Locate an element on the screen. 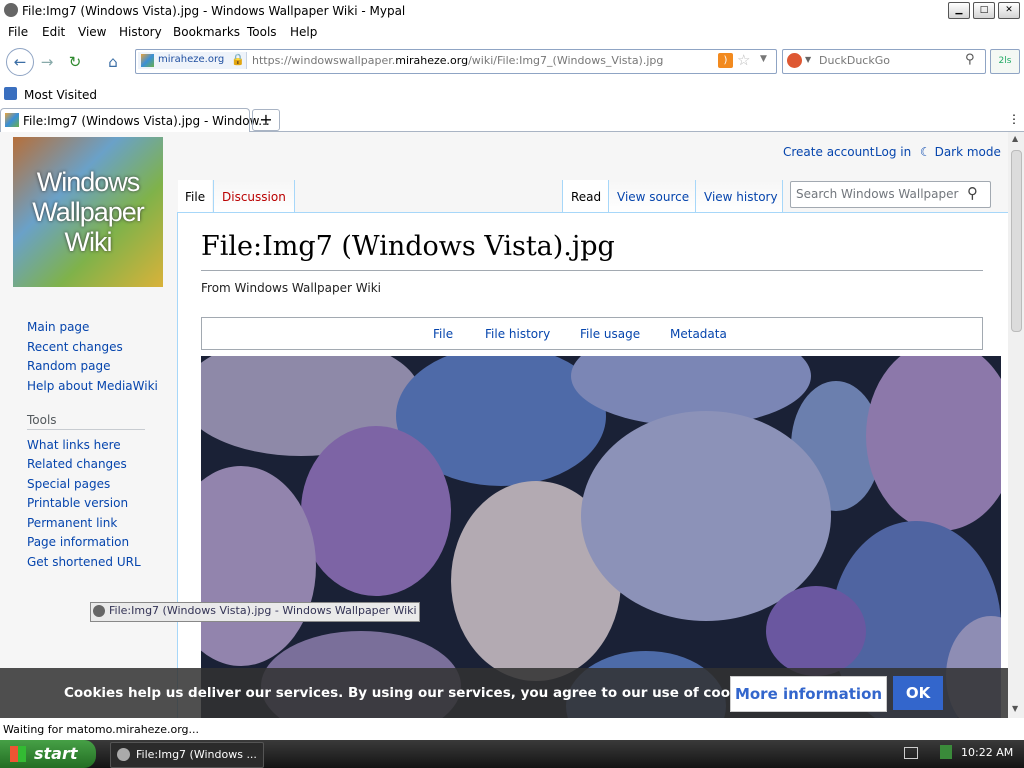 The height and width of the screenshot is (768, 1024). file-tab-usage: File usage is located at coordinates (610, 334).